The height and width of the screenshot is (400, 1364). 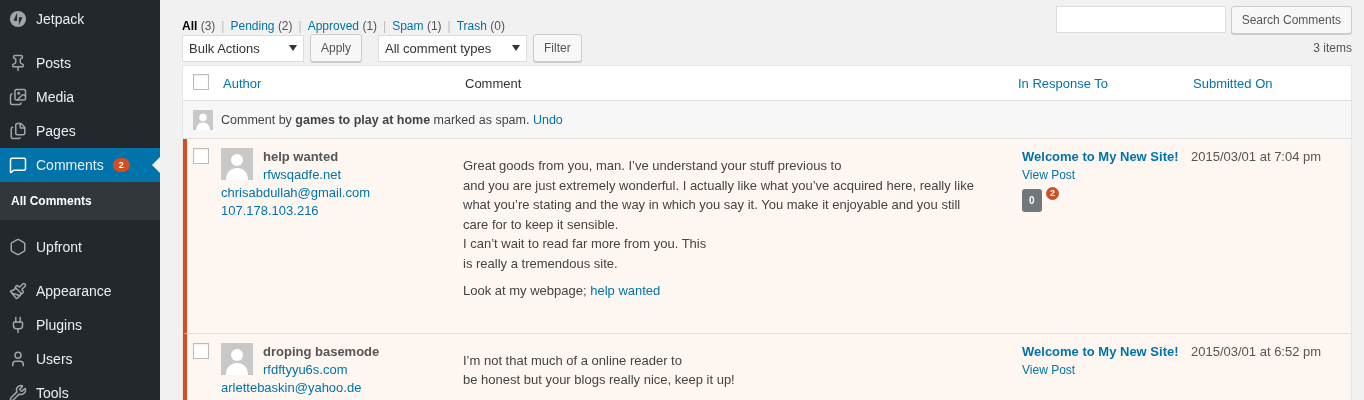 I want to click on comment-link: help wanted, so click(x=625, y=290).